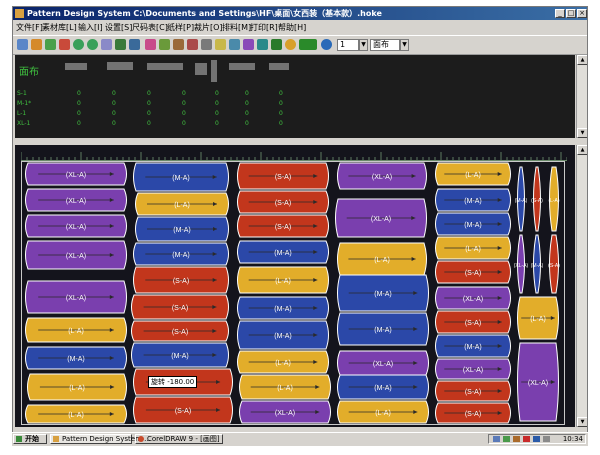 This screenshot has height=455, width=600. I want to click on measure-icon, so click(248, 44).